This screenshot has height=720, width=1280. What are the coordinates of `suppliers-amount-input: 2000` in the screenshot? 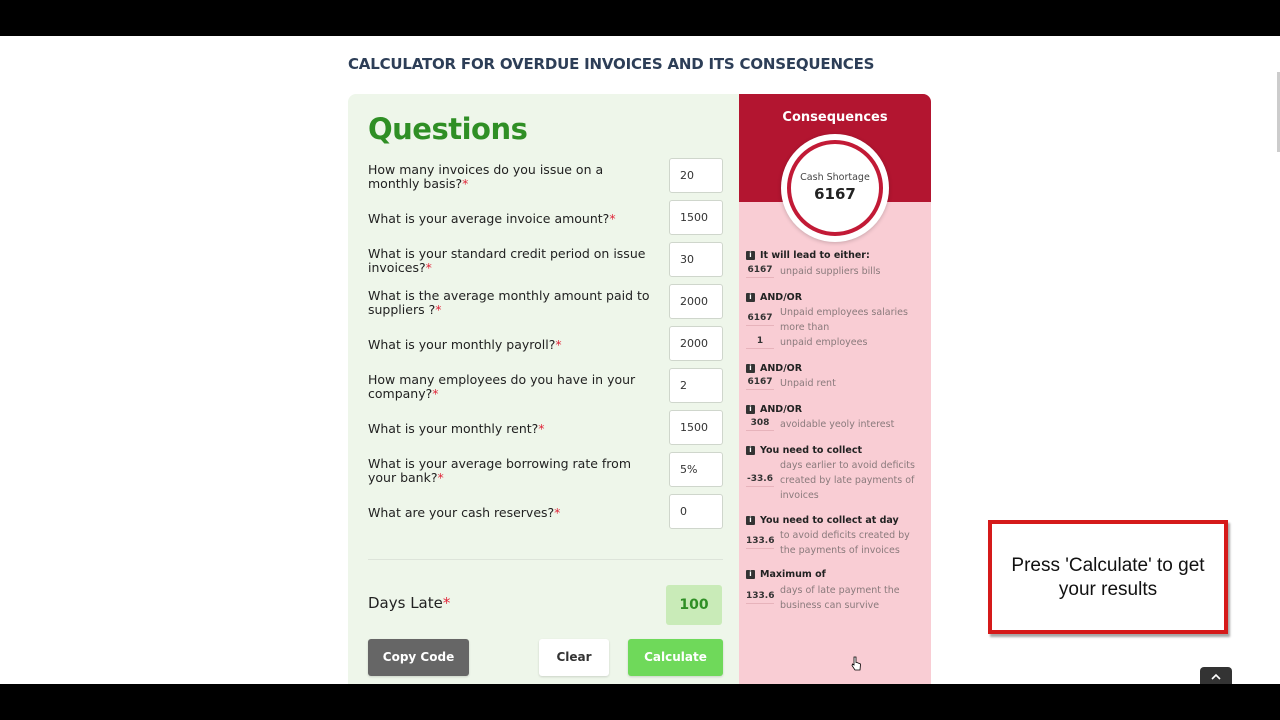 It's located at (696, 301).